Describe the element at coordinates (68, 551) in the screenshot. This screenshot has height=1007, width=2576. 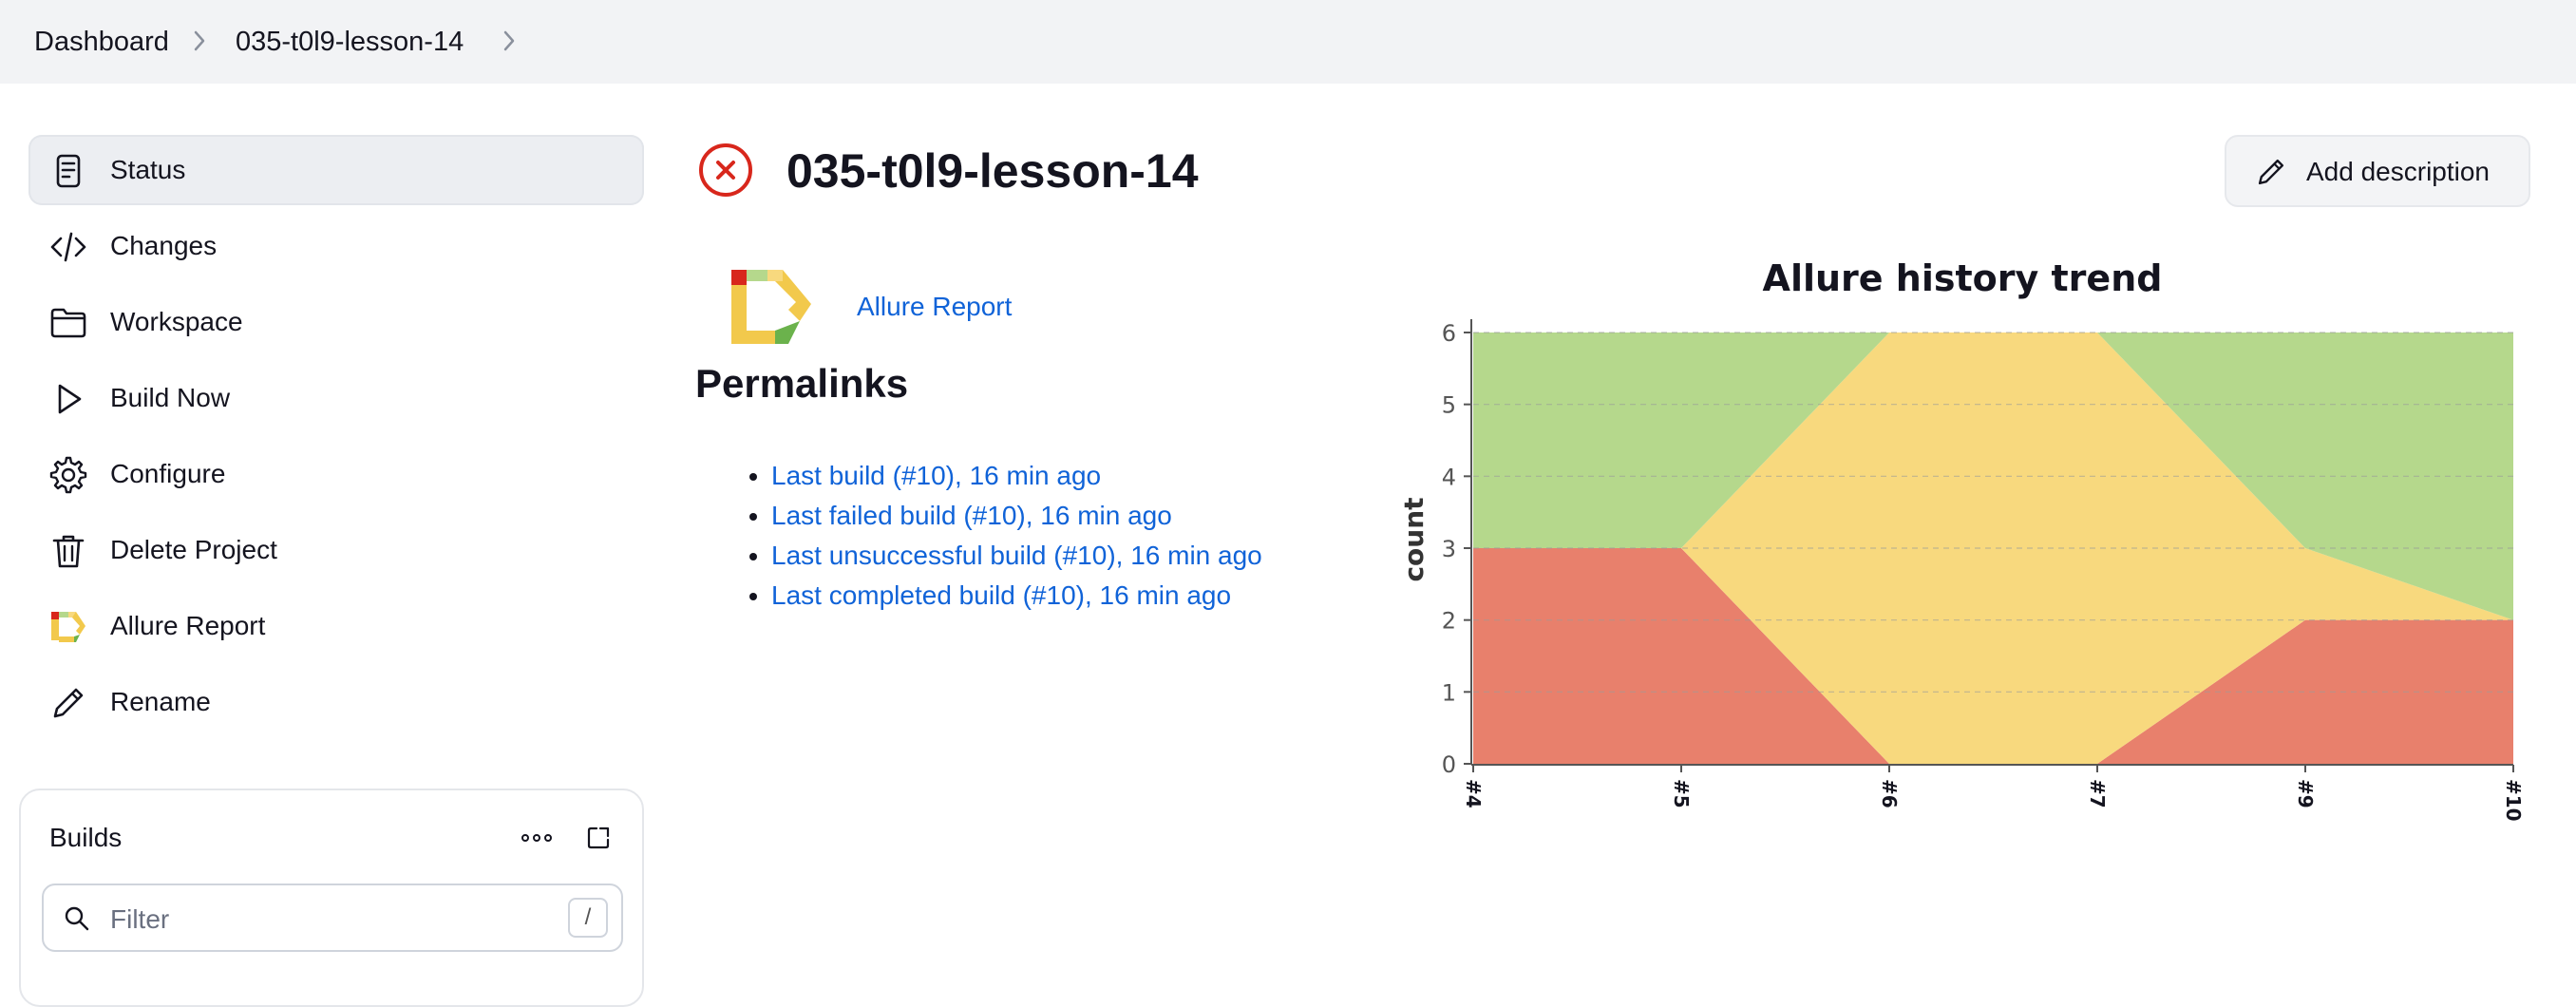
I see `trash-icon` at that location.